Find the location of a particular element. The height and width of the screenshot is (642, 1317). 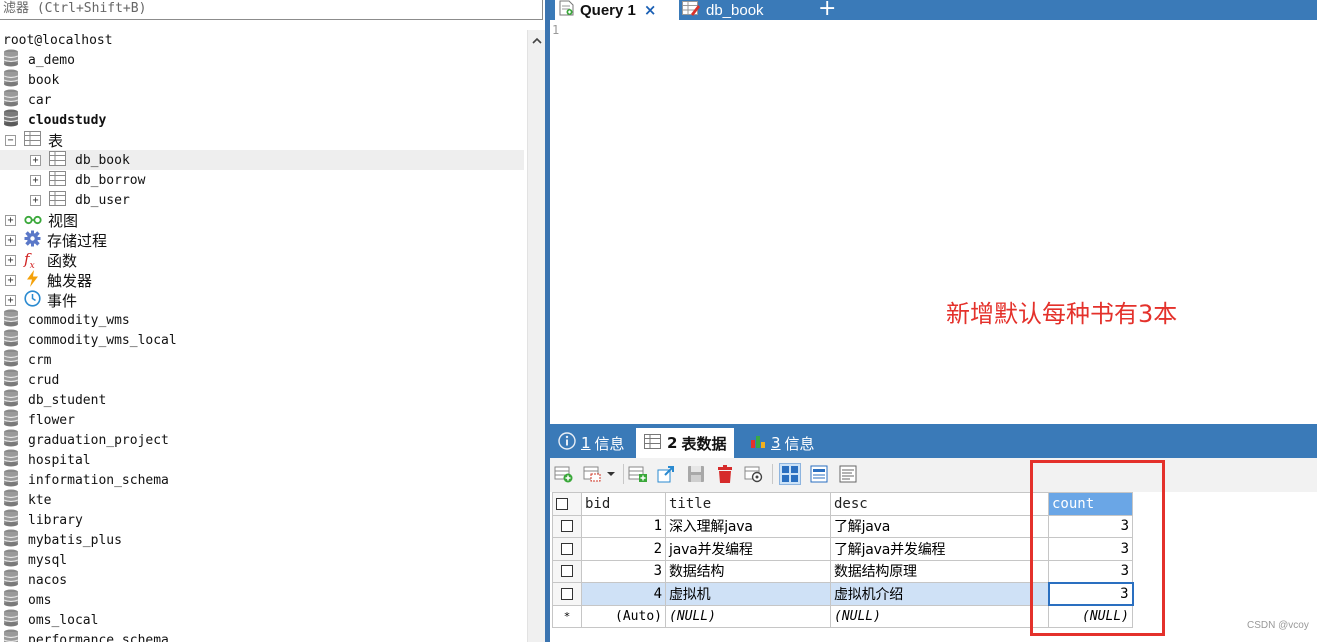

tree-db: commodity_wms is located at coordinates (263, 319).